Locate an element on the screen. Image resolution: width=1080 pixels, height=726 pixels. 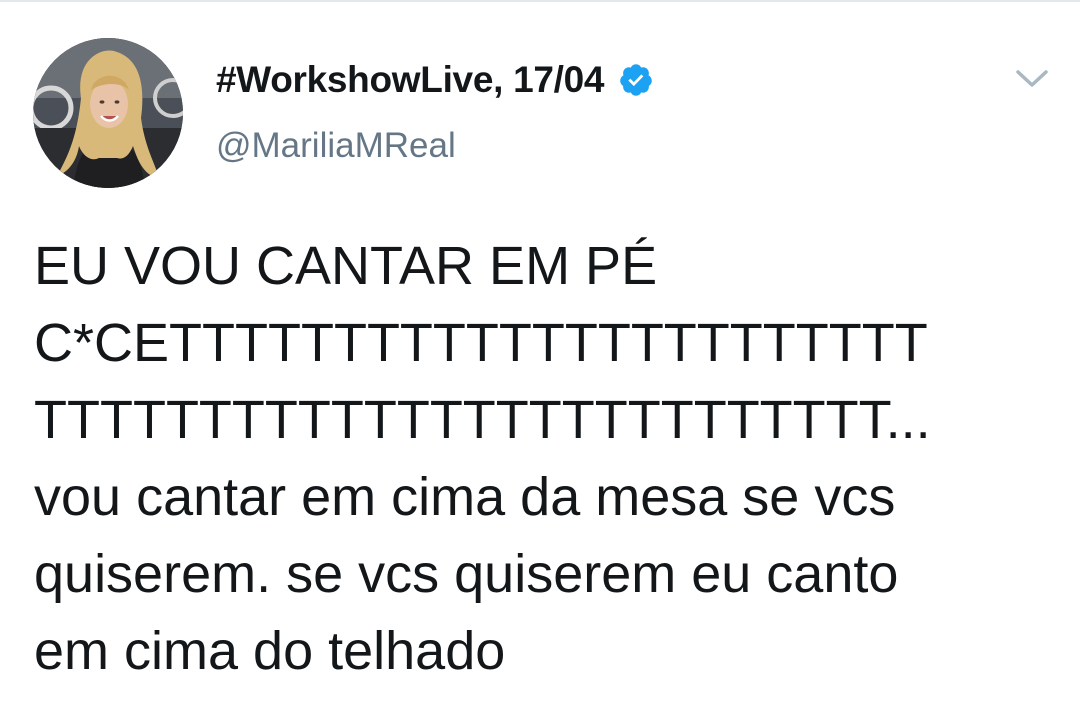
display-name-row: #WorkshowLive, 17/04 is located at coordinates (435, 80).